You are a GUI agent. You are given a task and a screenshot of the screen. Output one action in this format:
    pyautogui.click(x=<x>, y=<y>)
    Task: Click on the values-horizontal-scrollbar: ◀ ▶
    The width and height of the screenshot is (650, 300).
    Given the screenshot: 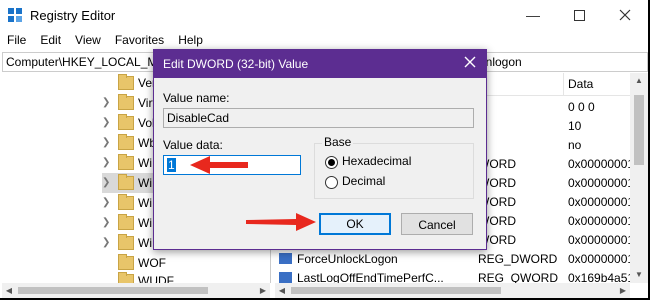 What is the action you would take?
    pyautogui.click(x=452, y=290)
    